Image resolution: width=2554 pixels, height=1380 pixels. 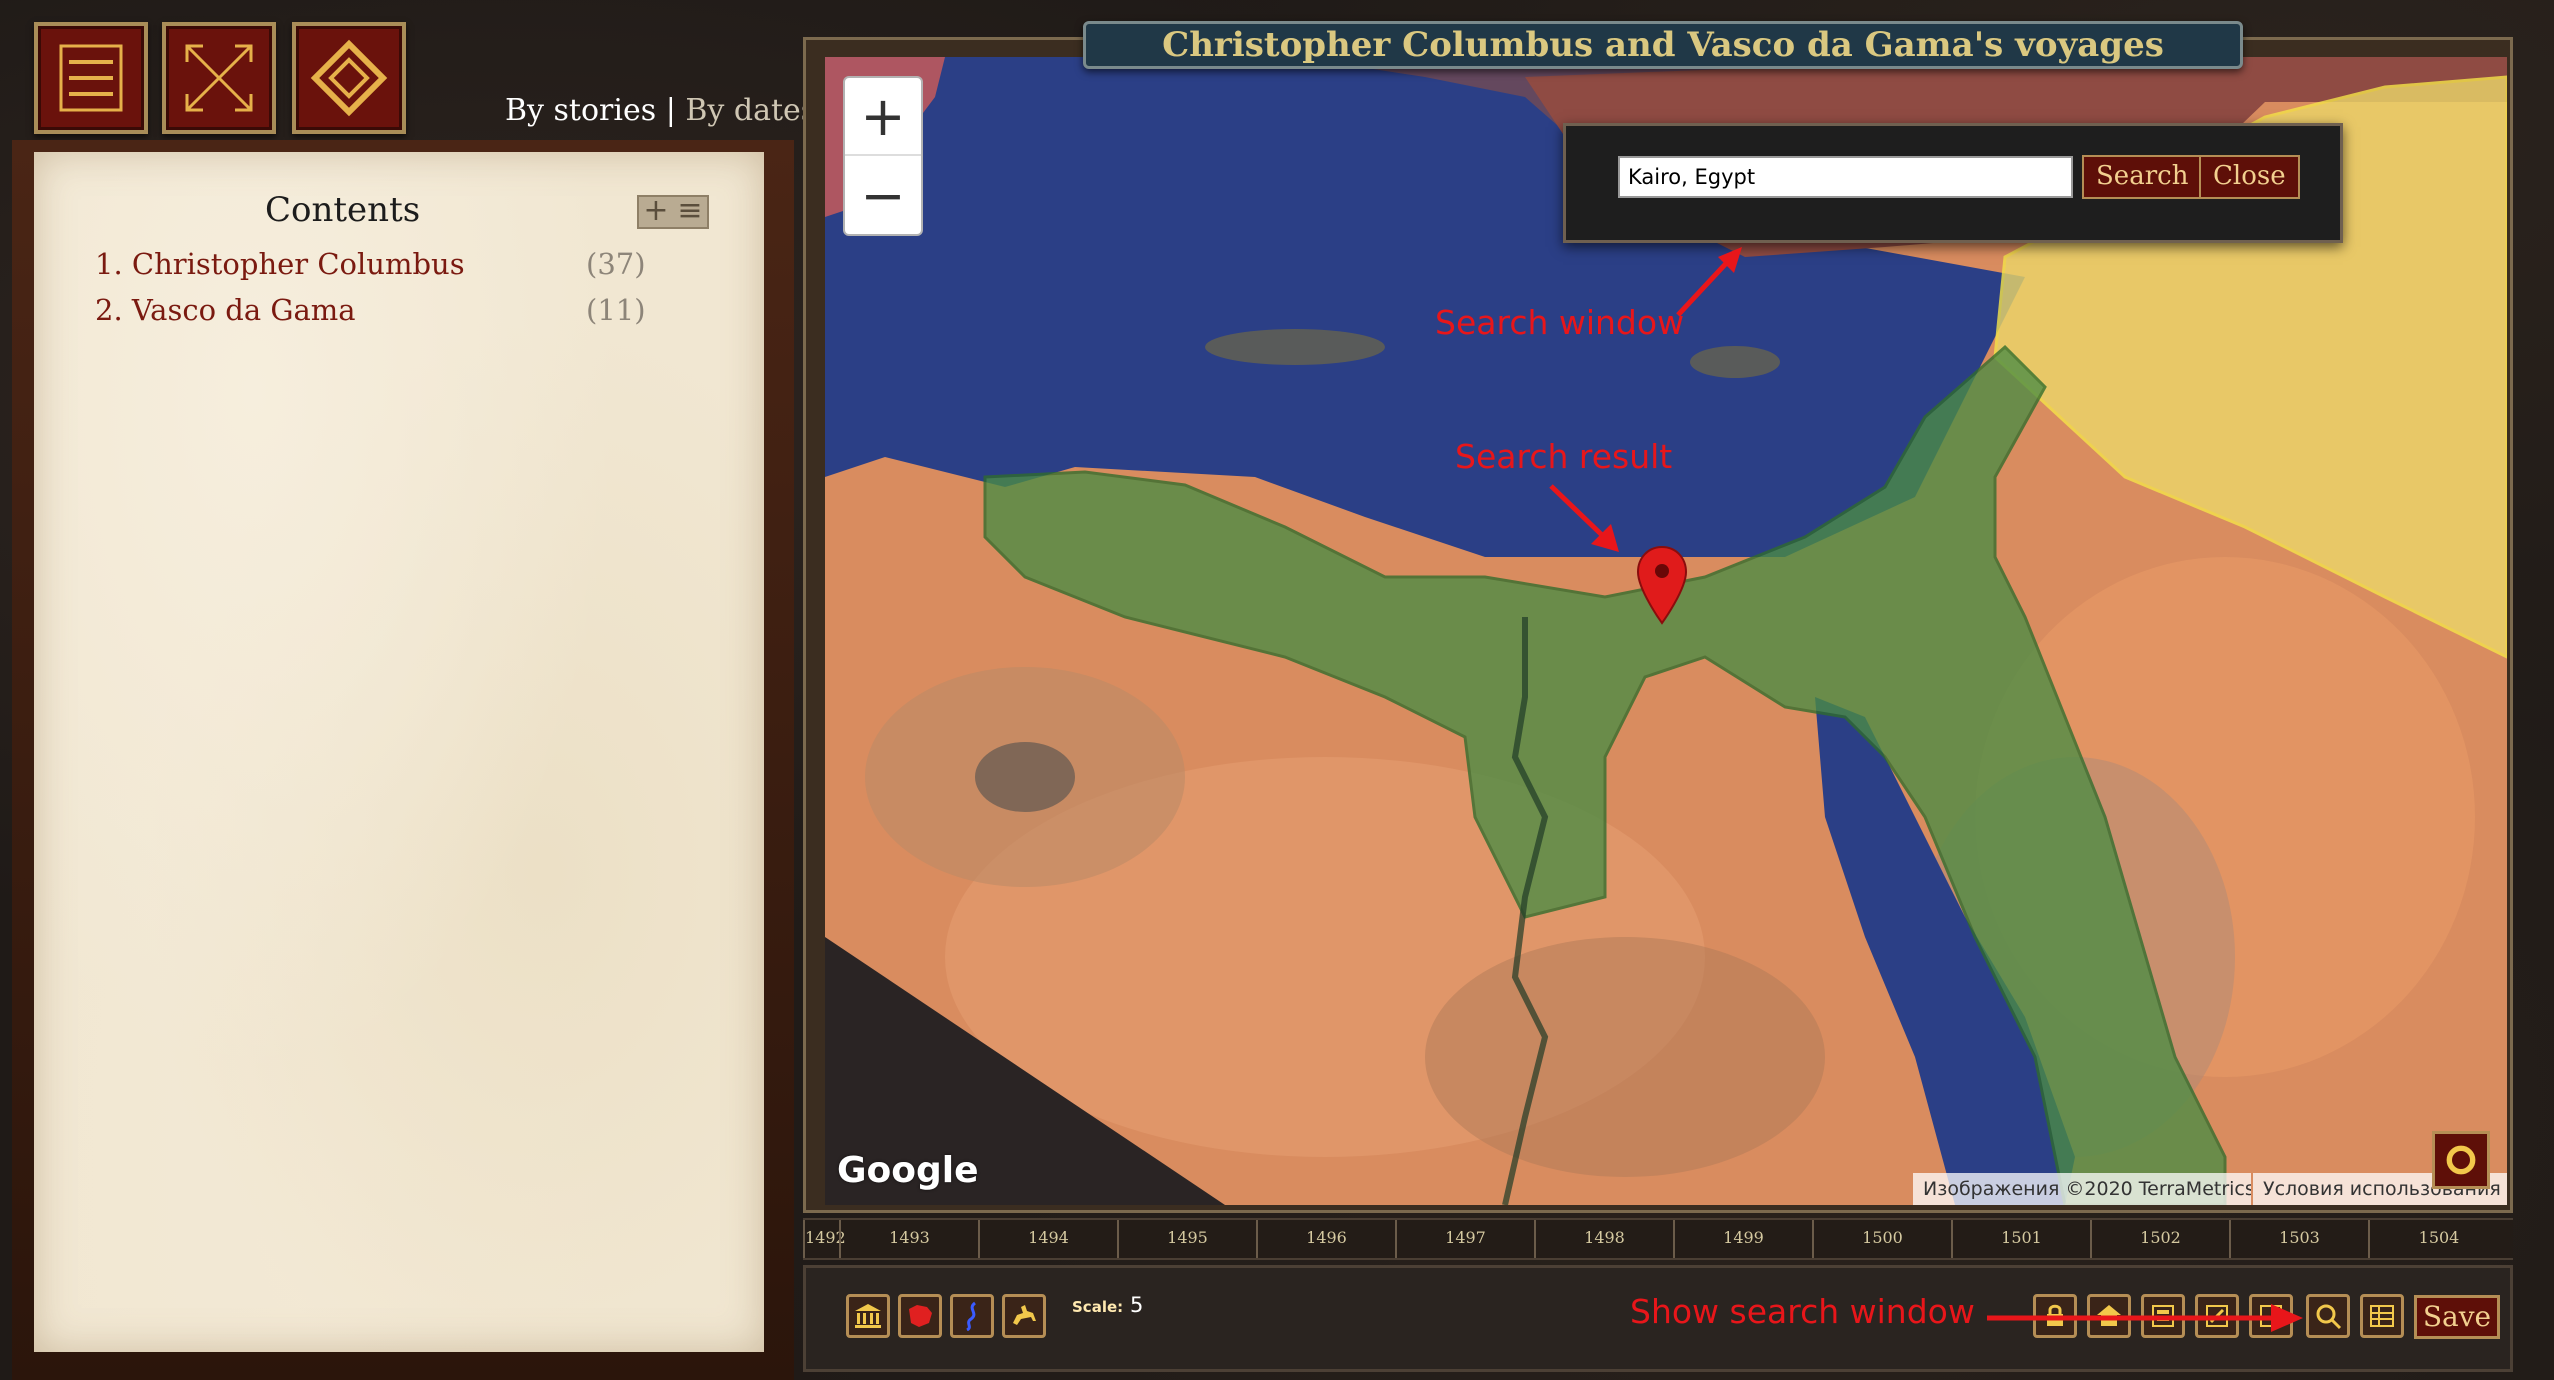 What do you see at coordinates (616, 264) in the screenshot?
I see `contents-count: (37)` at bounding box center [616, 264].